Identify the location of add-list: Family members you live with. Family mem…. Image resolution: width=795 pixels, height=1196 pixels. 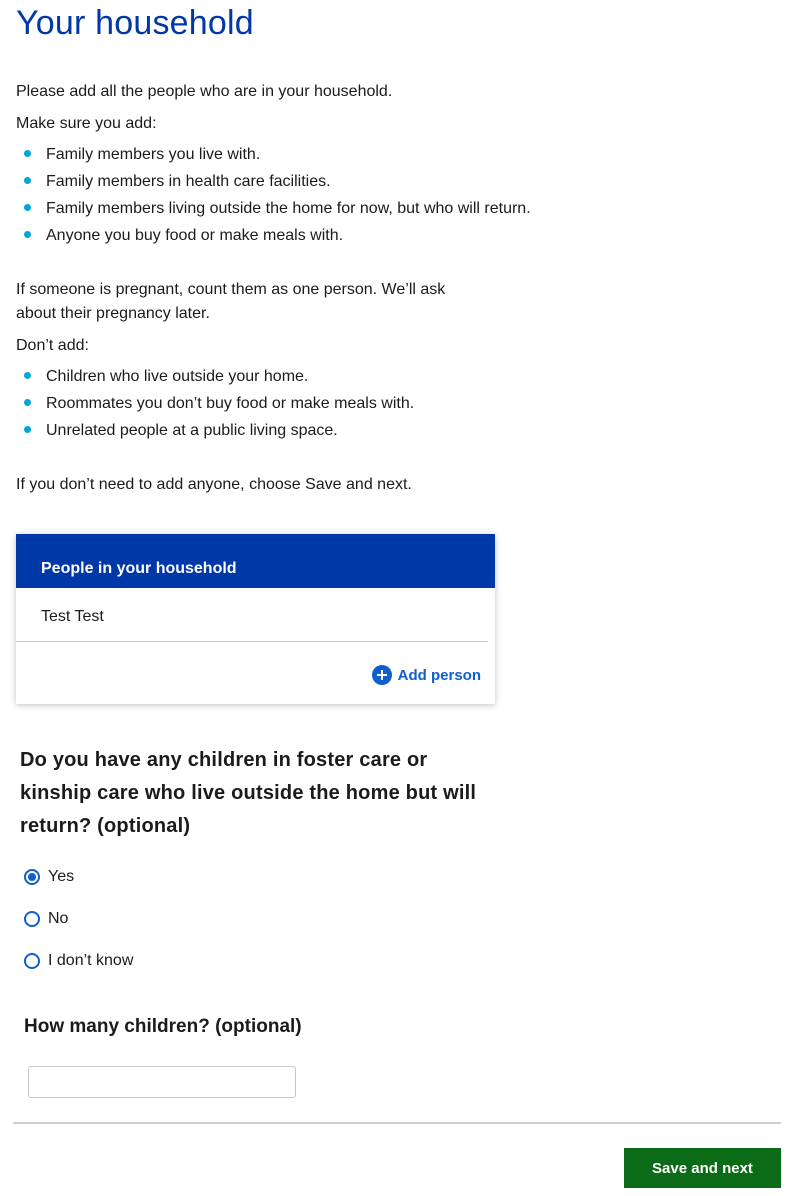
(273, 195).